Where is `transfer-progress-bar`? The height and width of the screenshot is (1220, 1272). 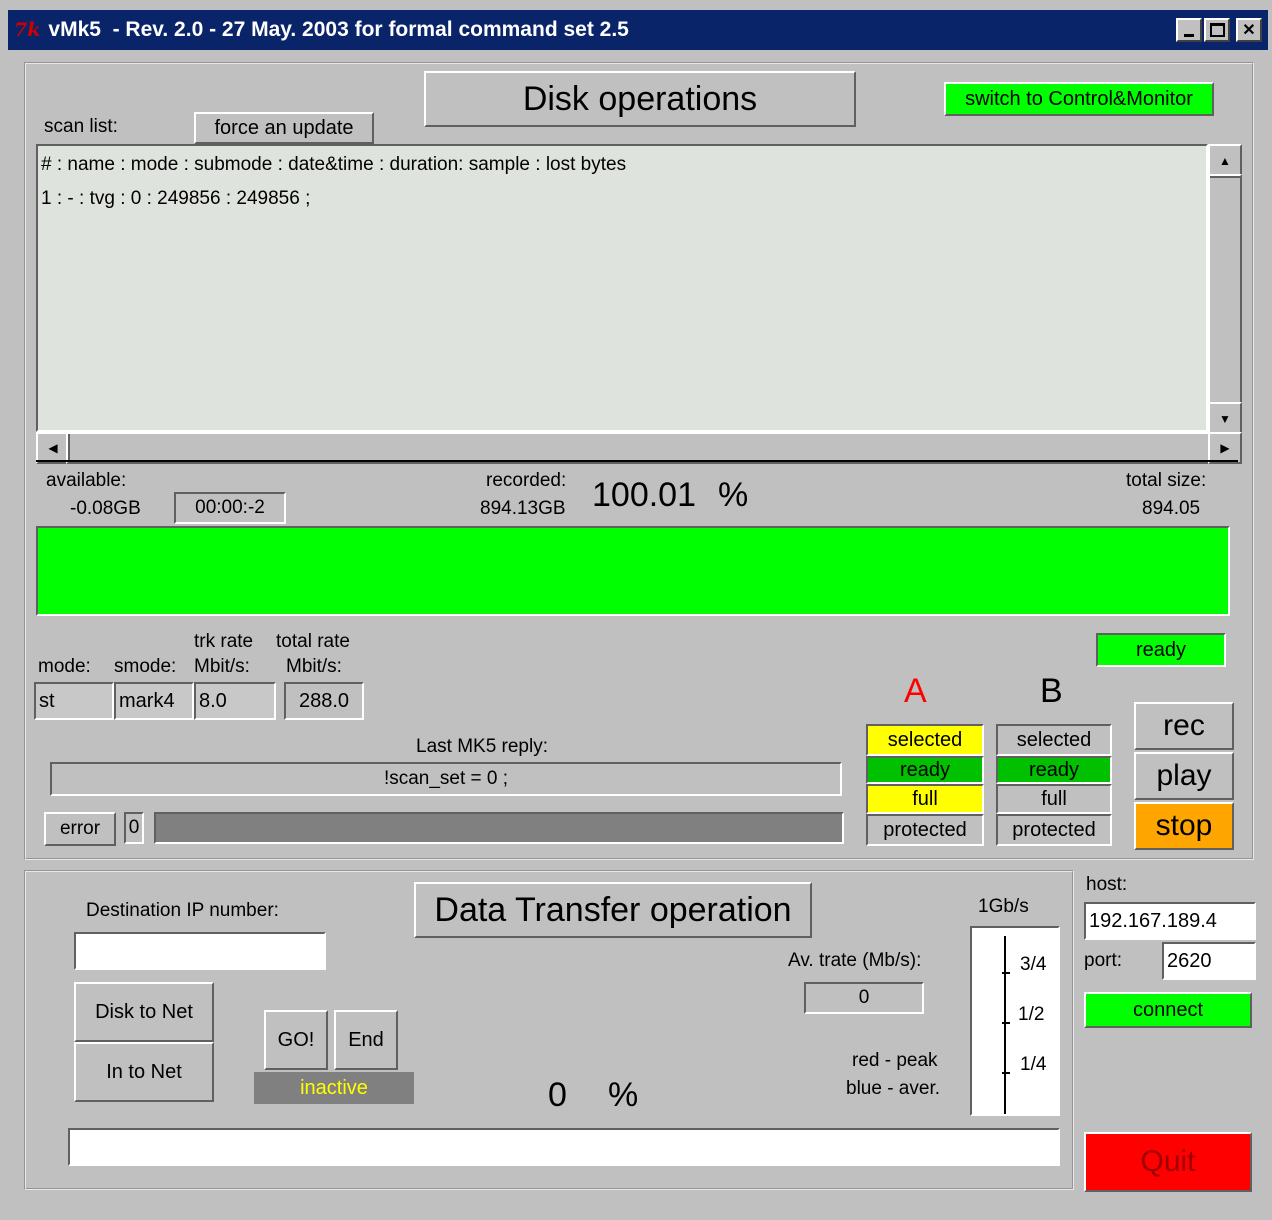 transfer-progress-bar is located at coordinates (564, 1147).